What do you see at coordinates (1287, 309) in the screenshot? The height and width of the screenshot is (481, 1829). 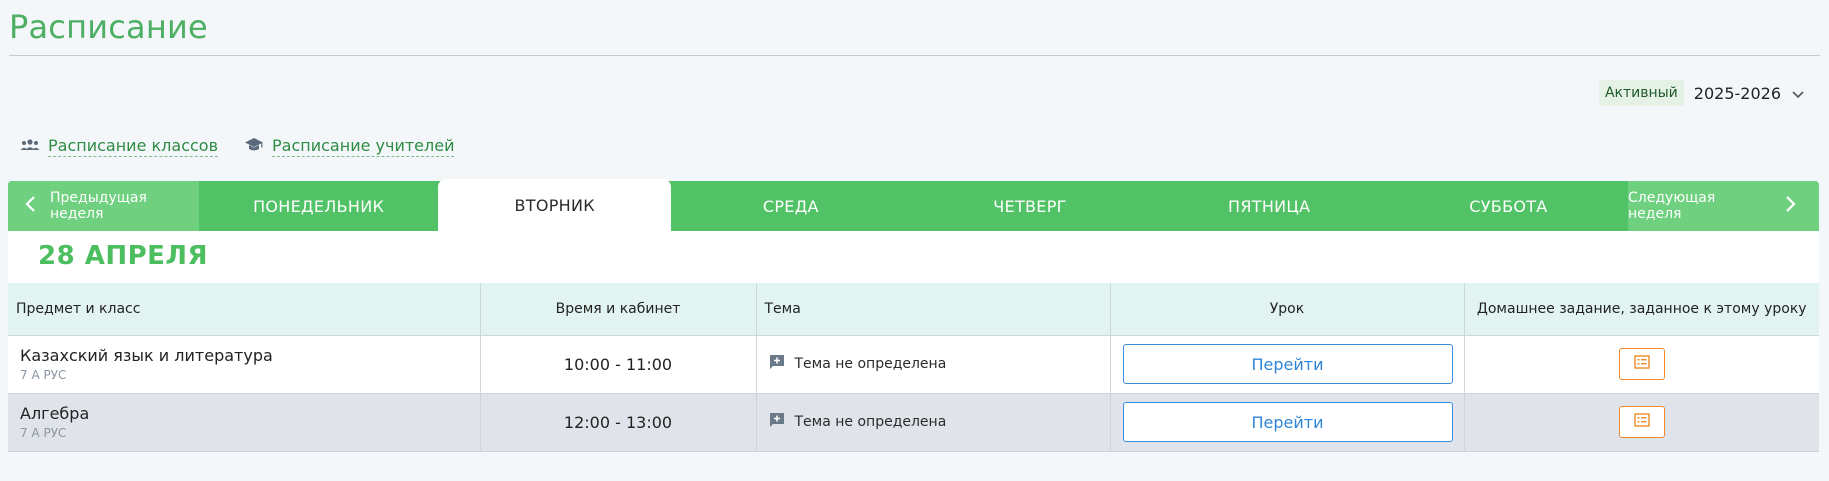 I see `header-lesson: Урок` at bounding box center [1287, 309].